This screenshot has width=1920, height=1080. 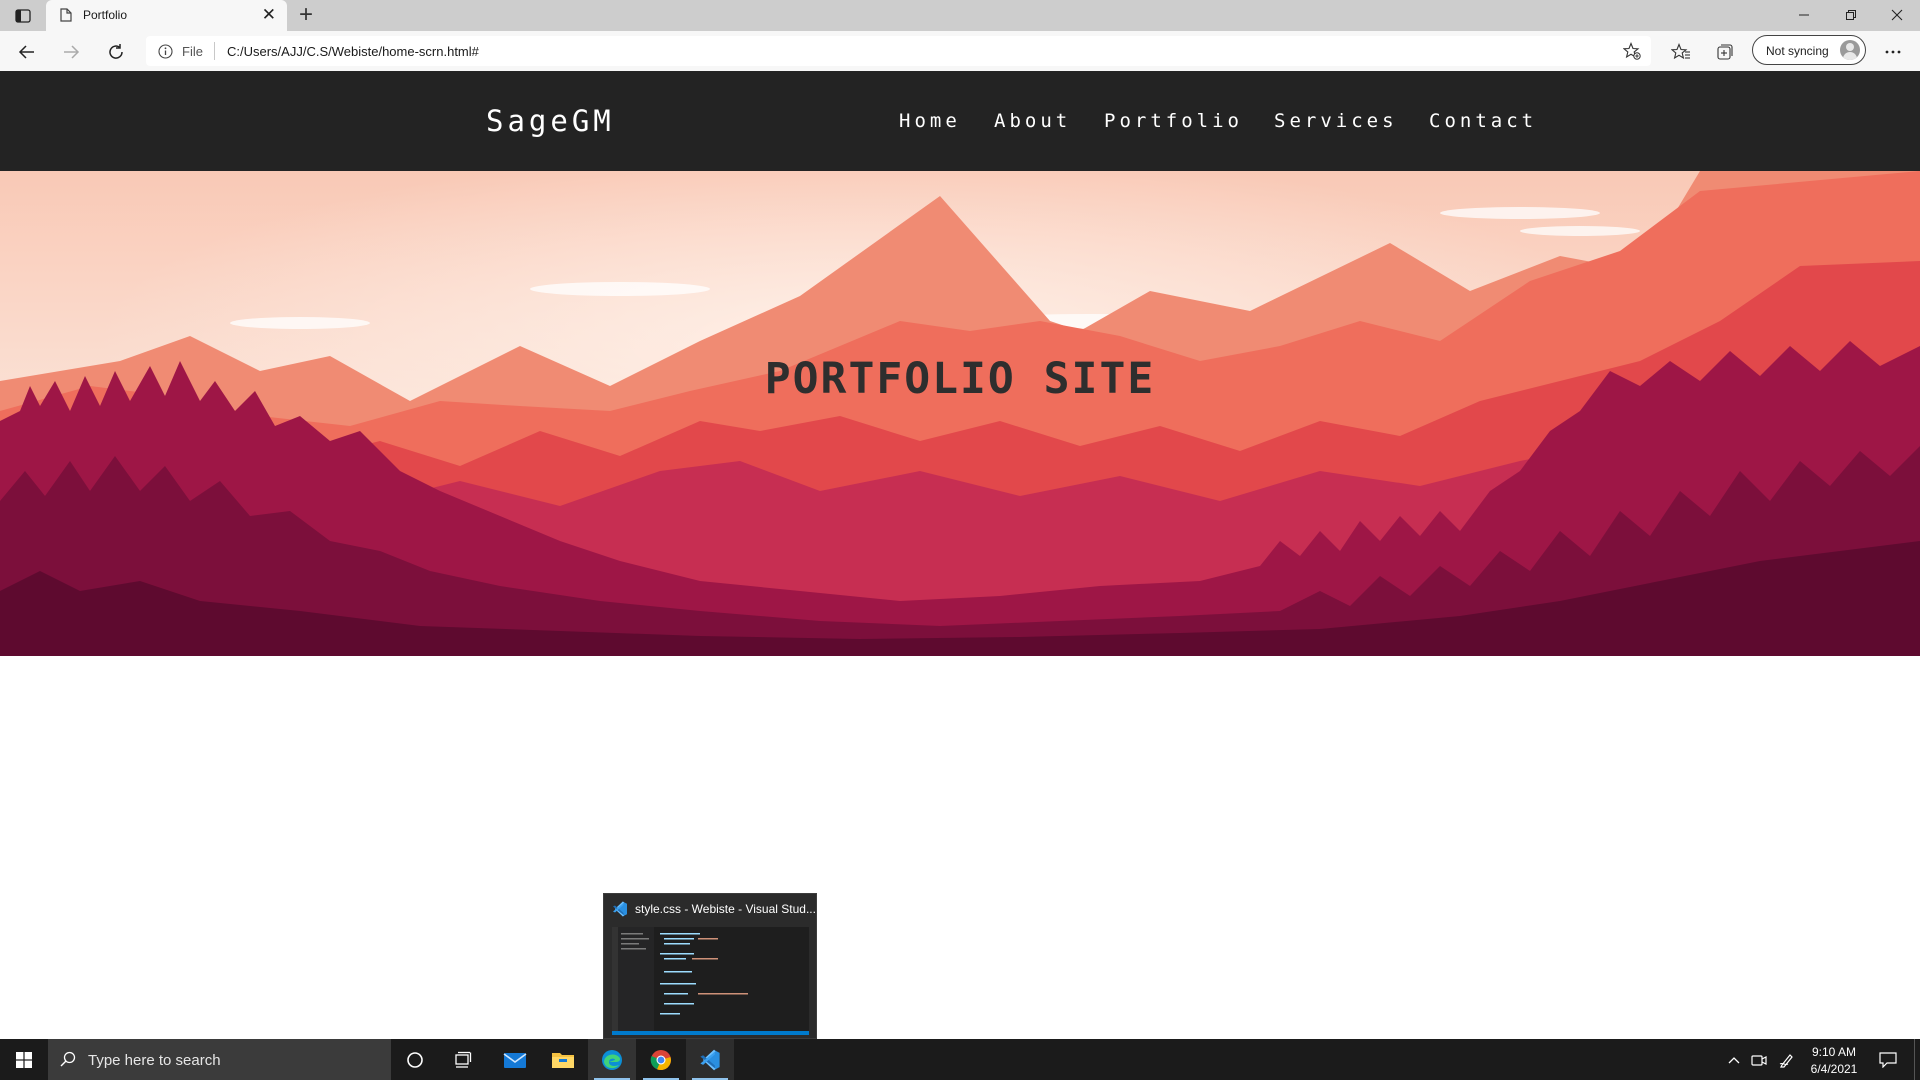 I want to click on more-menu-icon, so click(x=1893, y=52).